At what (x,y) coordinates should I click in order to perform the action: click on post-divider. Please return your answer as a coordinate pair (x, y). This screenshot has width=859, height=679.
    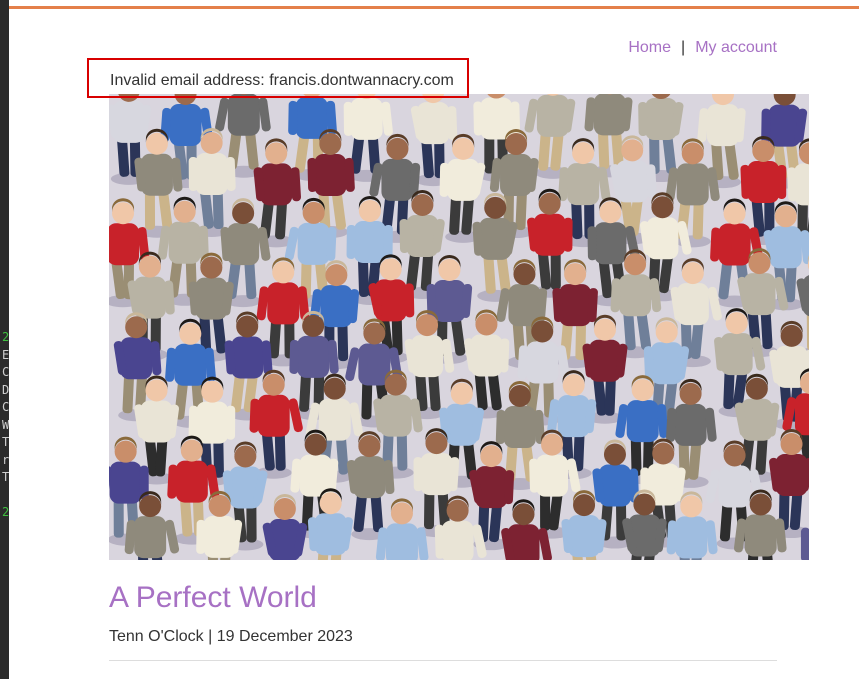
    Looking at the image, I should click on (443, 660).